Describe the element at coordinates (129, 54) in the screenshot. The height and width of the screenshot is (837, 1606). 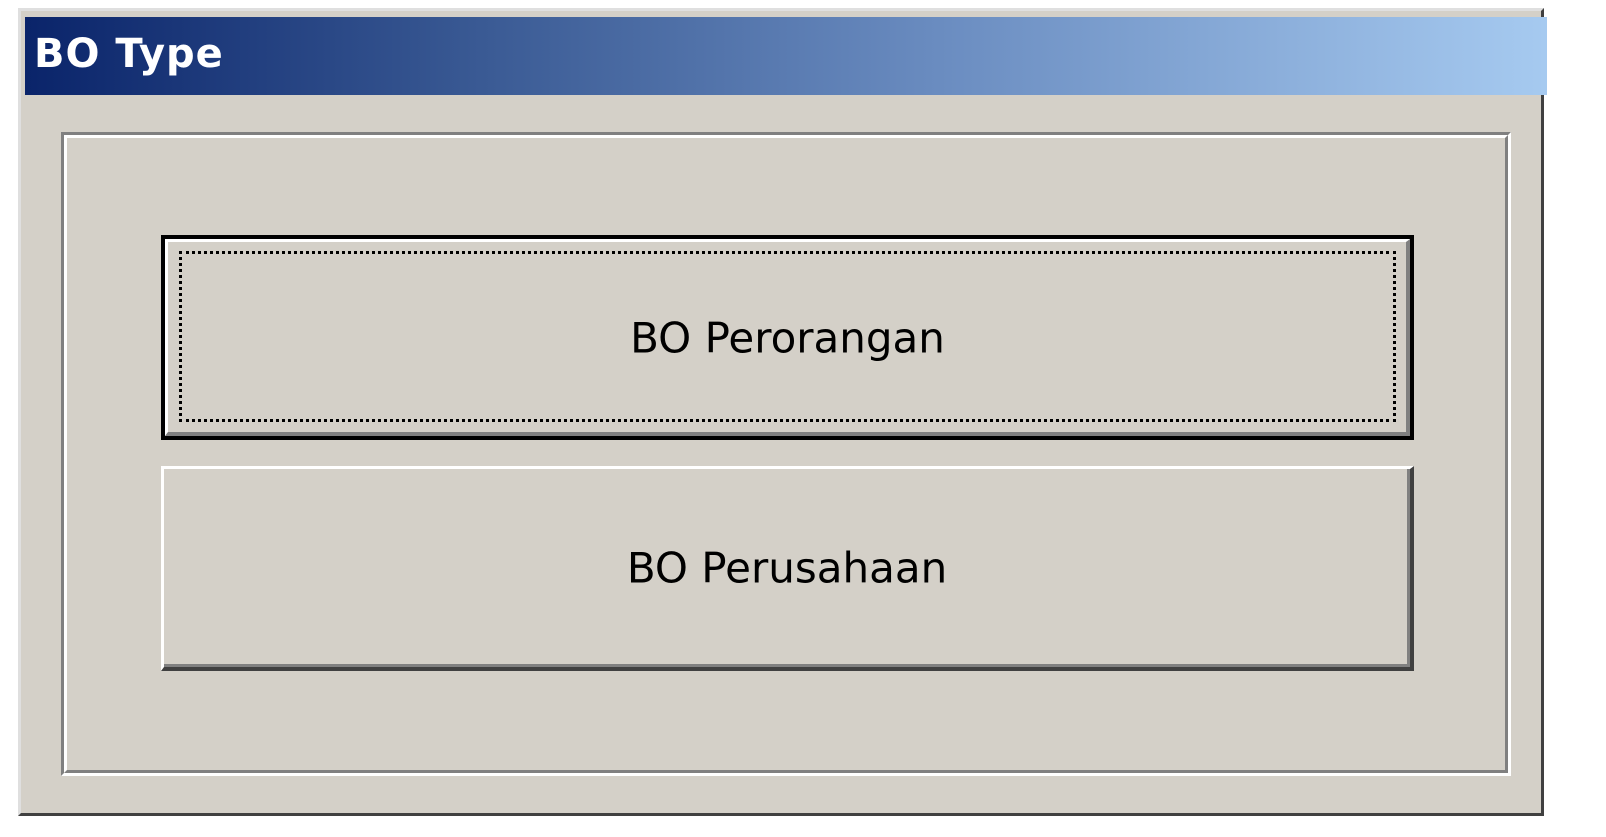
I see `window-title: BO Type` at that location.